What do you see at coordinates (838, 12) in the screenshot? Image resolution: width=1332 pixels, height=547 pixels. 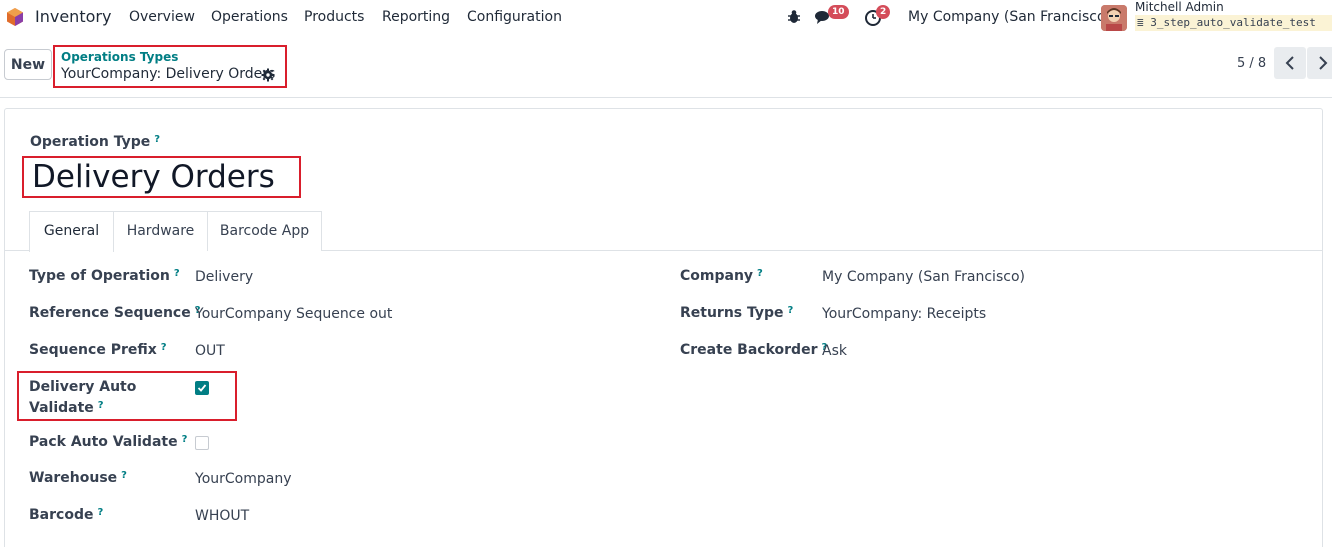 I see `messages-count-badge: 10` at bounding box center [838, 12].